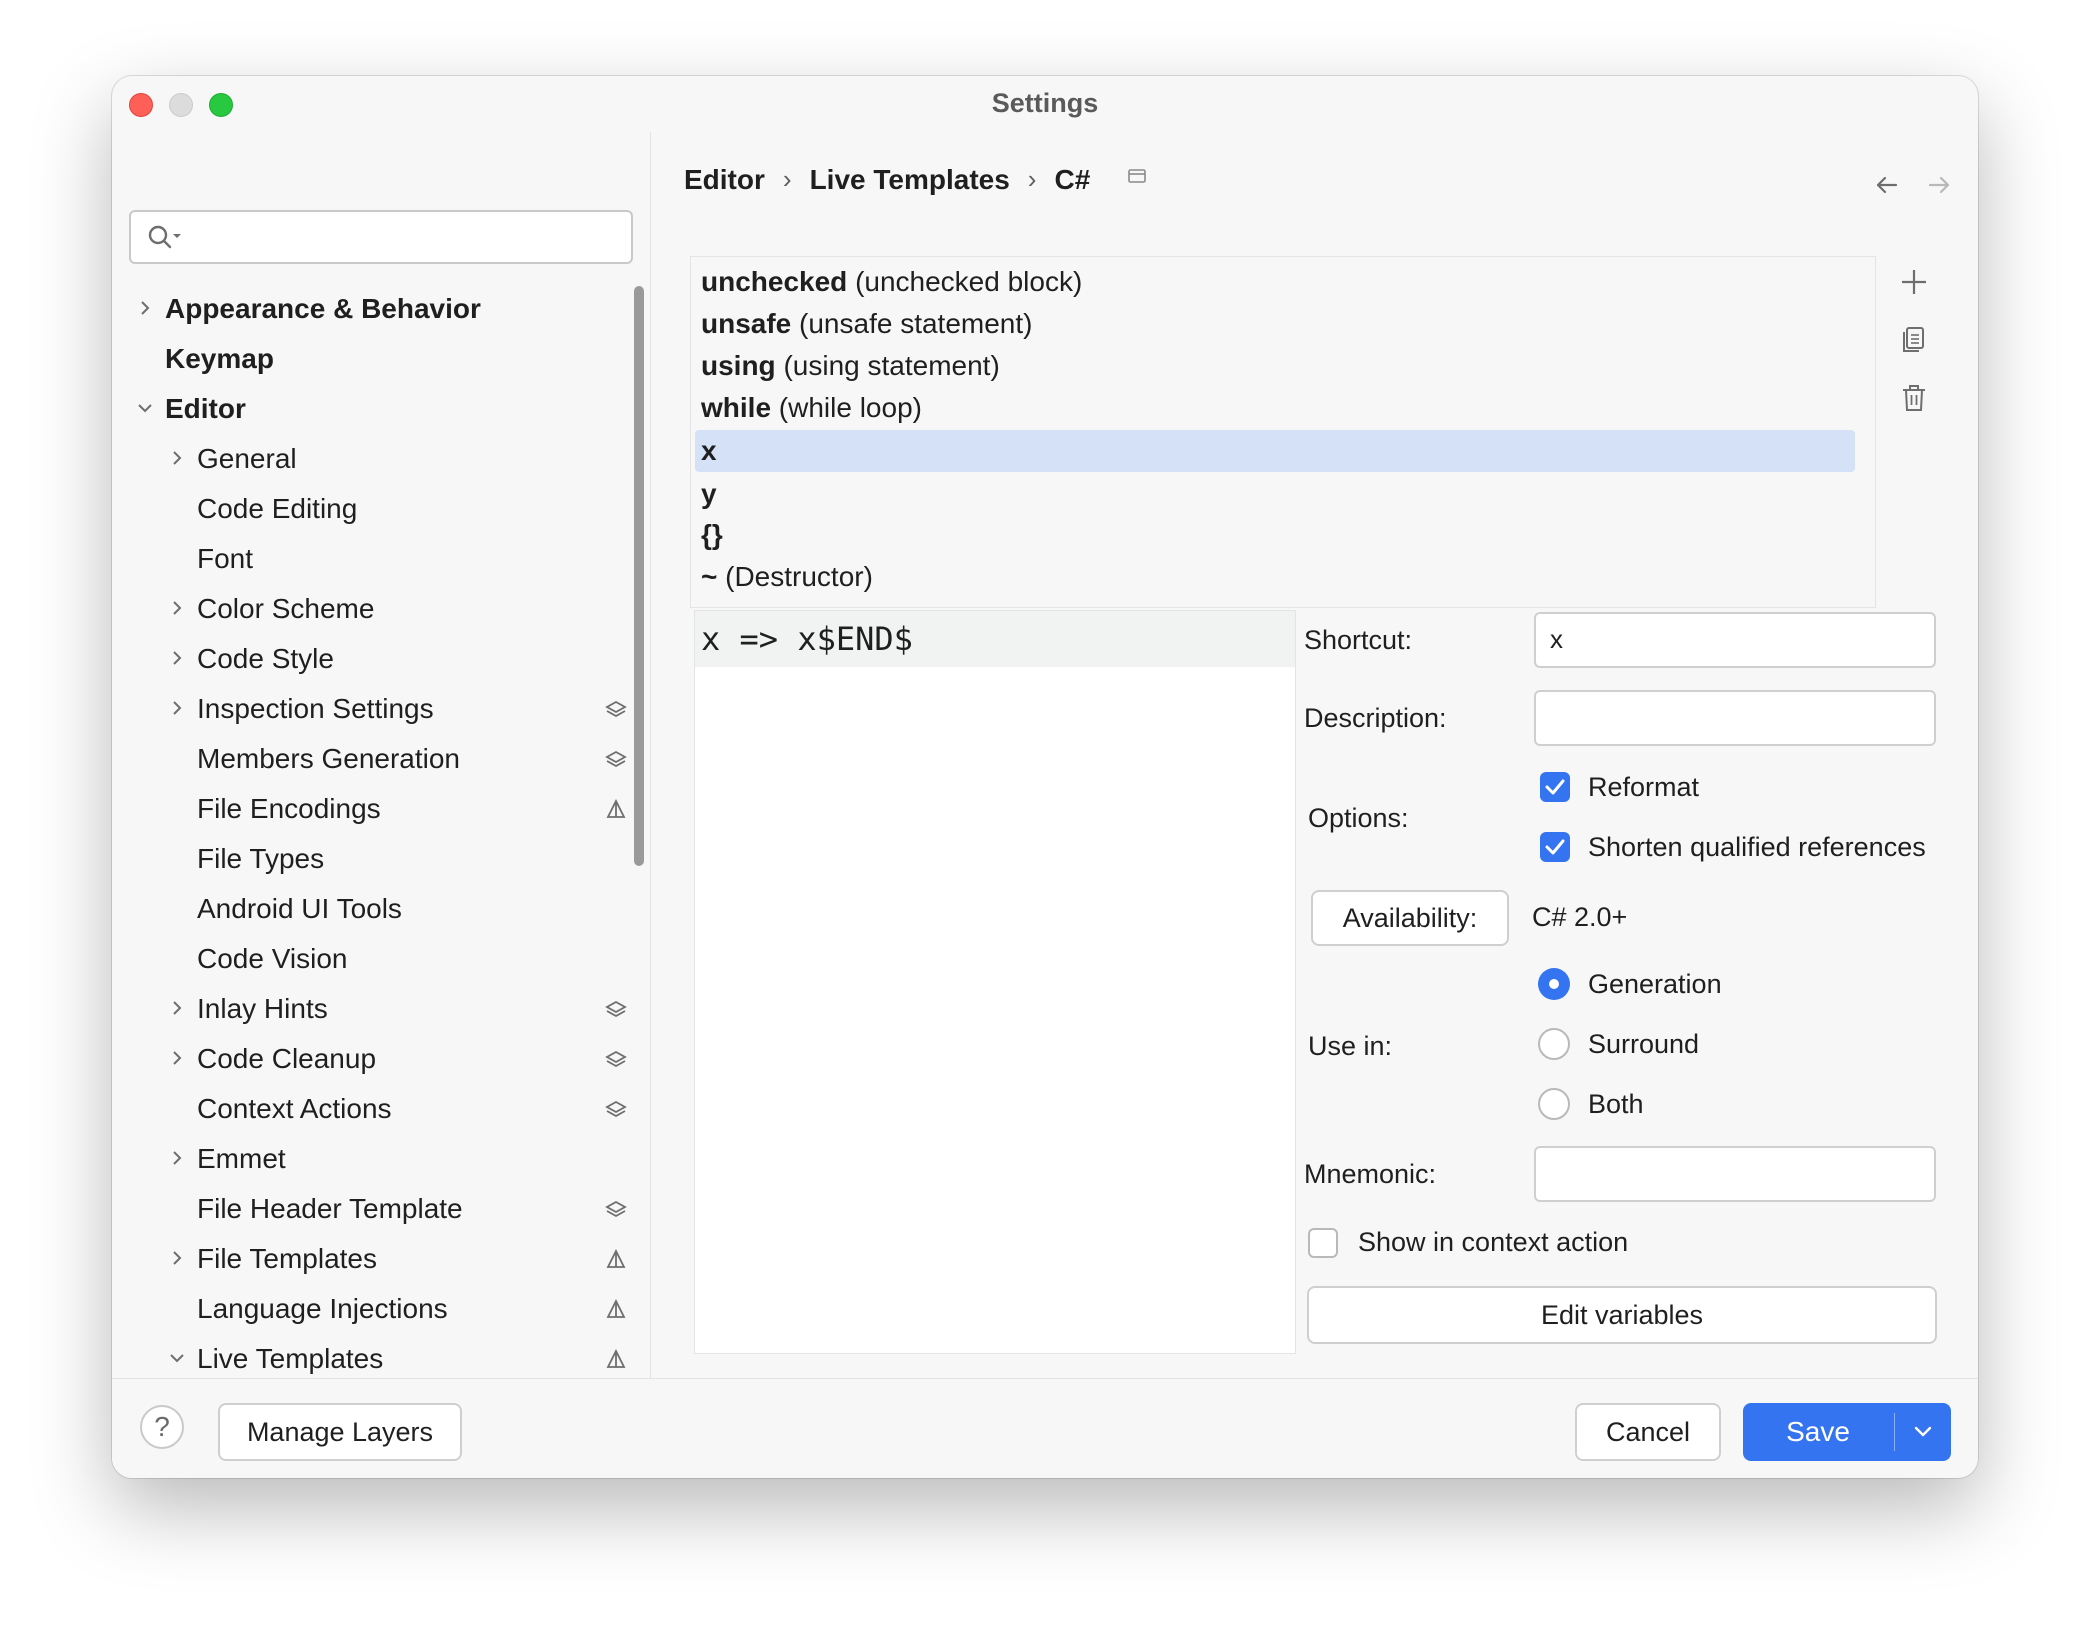  What do you see at coordinates (381, 959) in the screenshot?
I see `sidebar-item-code-vision: Code Vision` at bounding box center [381, 959].